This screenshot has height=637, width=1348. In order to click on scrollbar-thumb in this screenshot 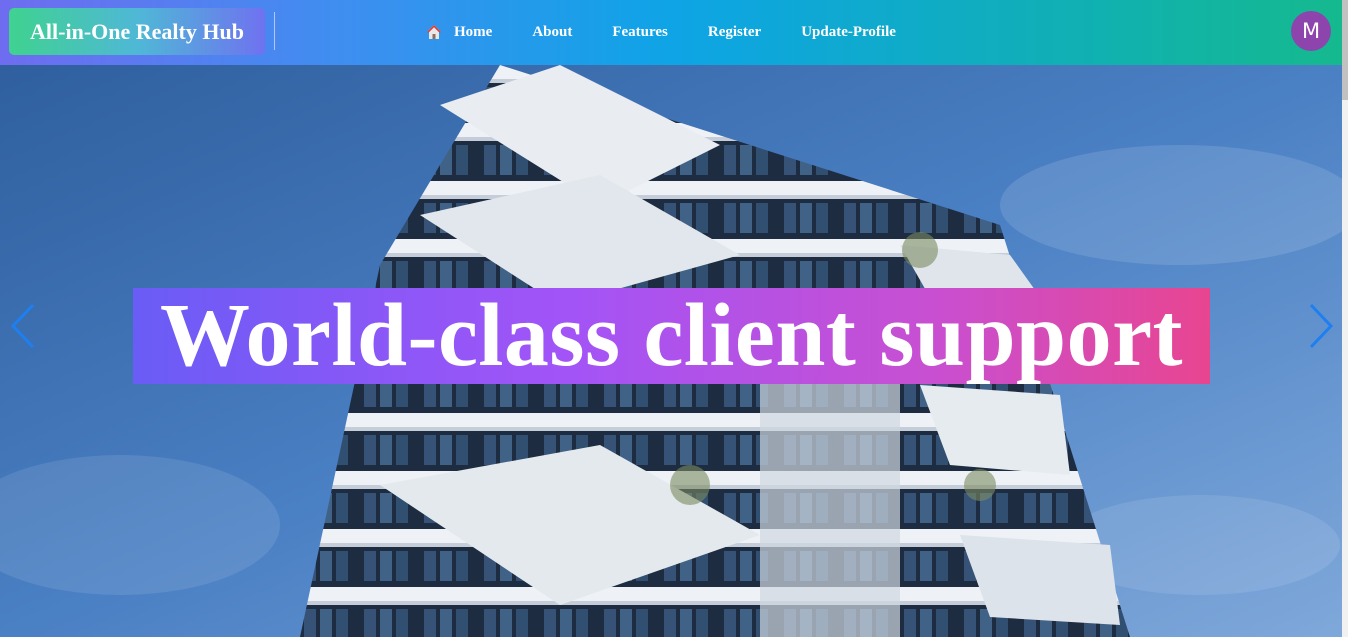, I will do `click(1345, 50)`.